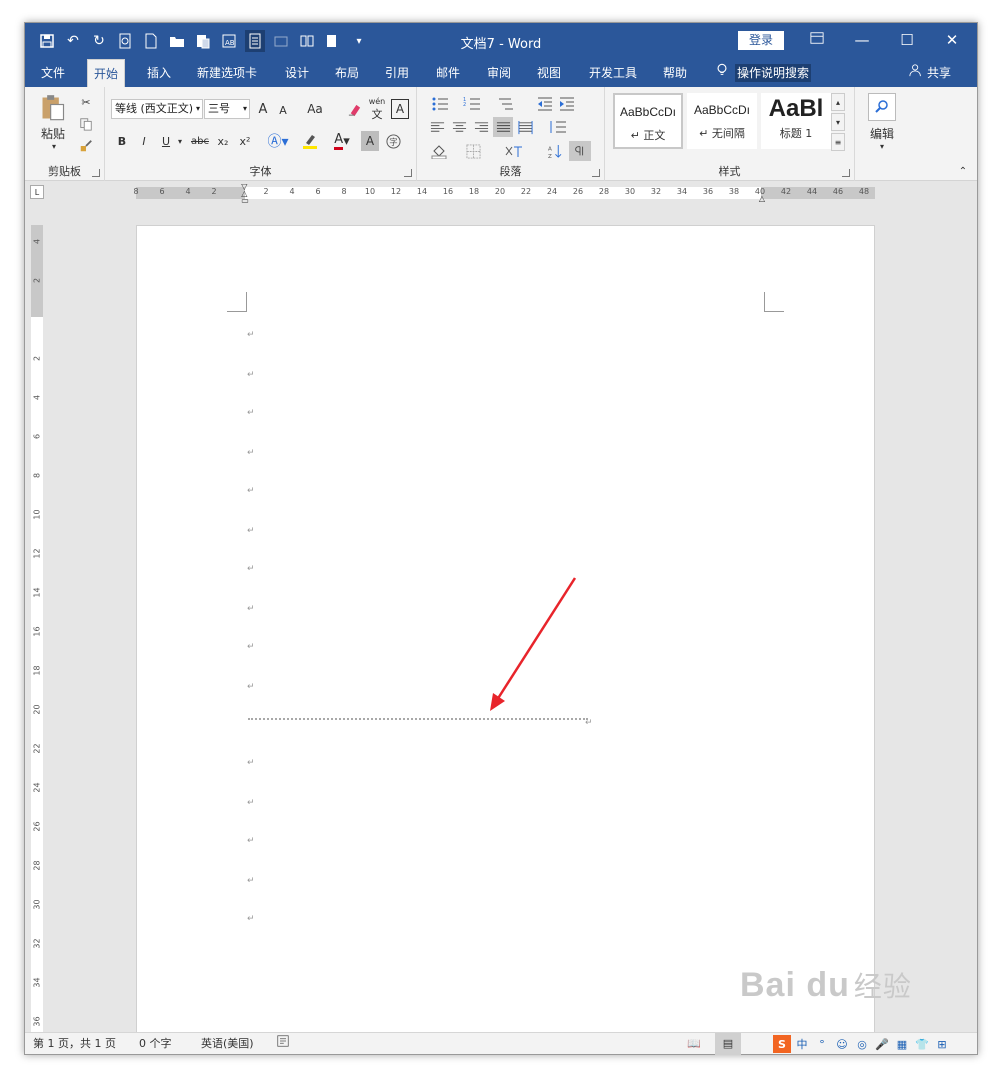 Image resolution: width=1000 pixels, height=1077 pixels. What do you see at coordinates (882, 107) in the screenshot?
I see `find-icon` at bounding box center [882, 107].